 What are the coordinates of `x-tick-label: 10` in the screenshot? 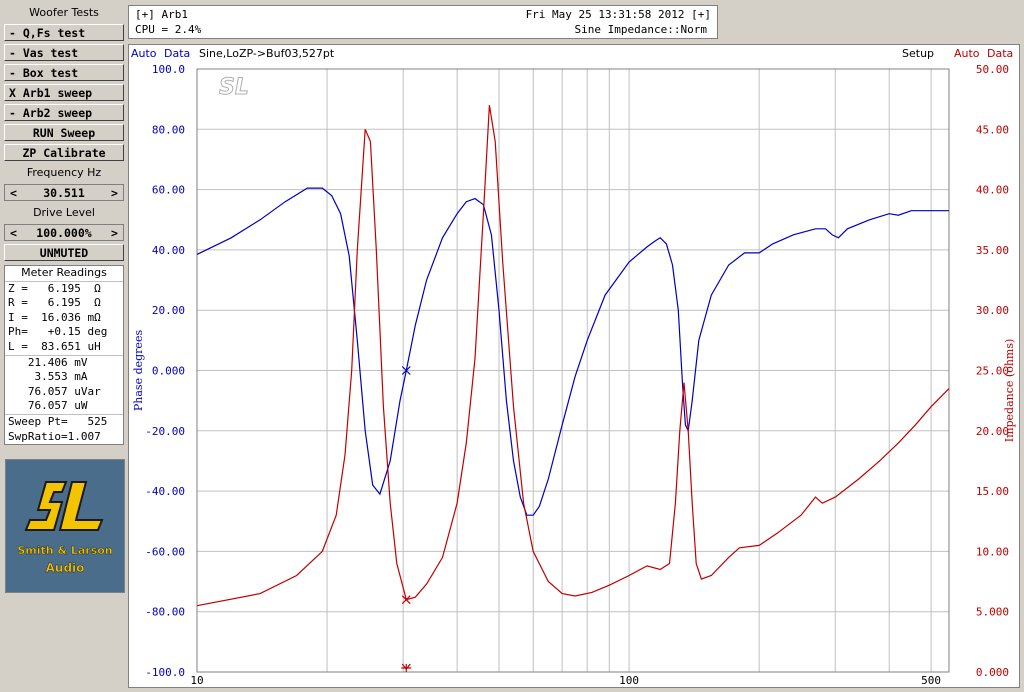 It's located at (196, 680).